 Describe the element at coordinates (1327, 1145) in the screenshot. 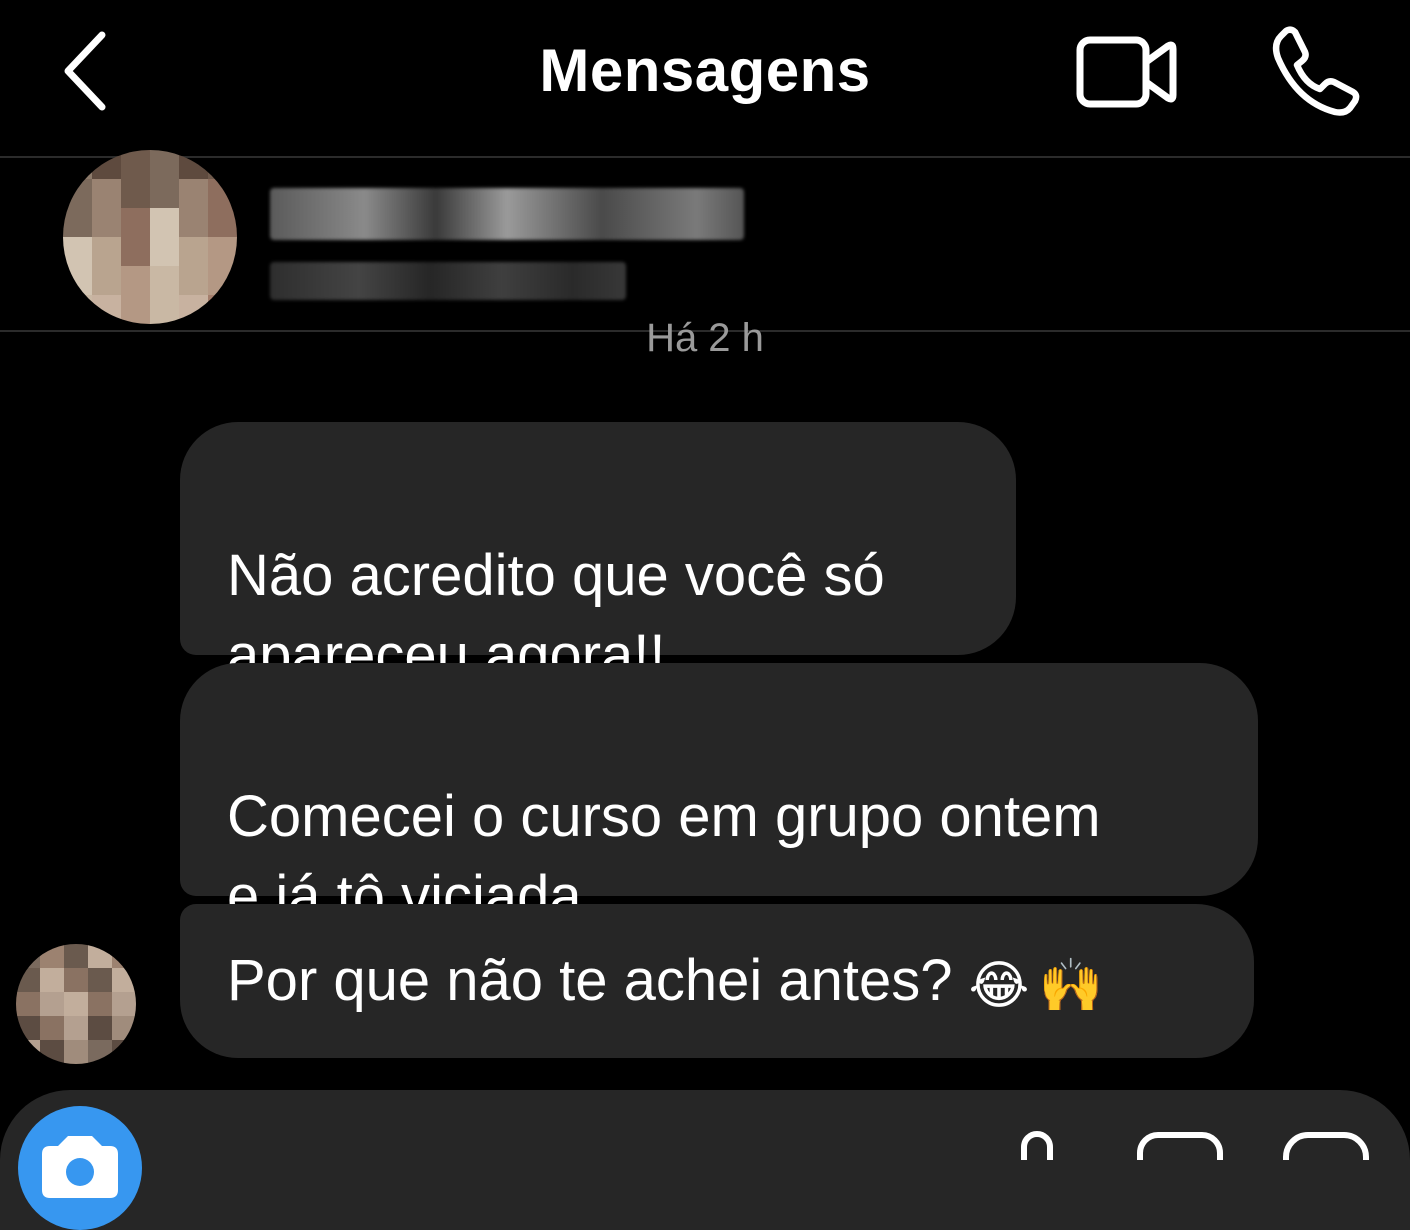

I see `sticker-icon` at that location.